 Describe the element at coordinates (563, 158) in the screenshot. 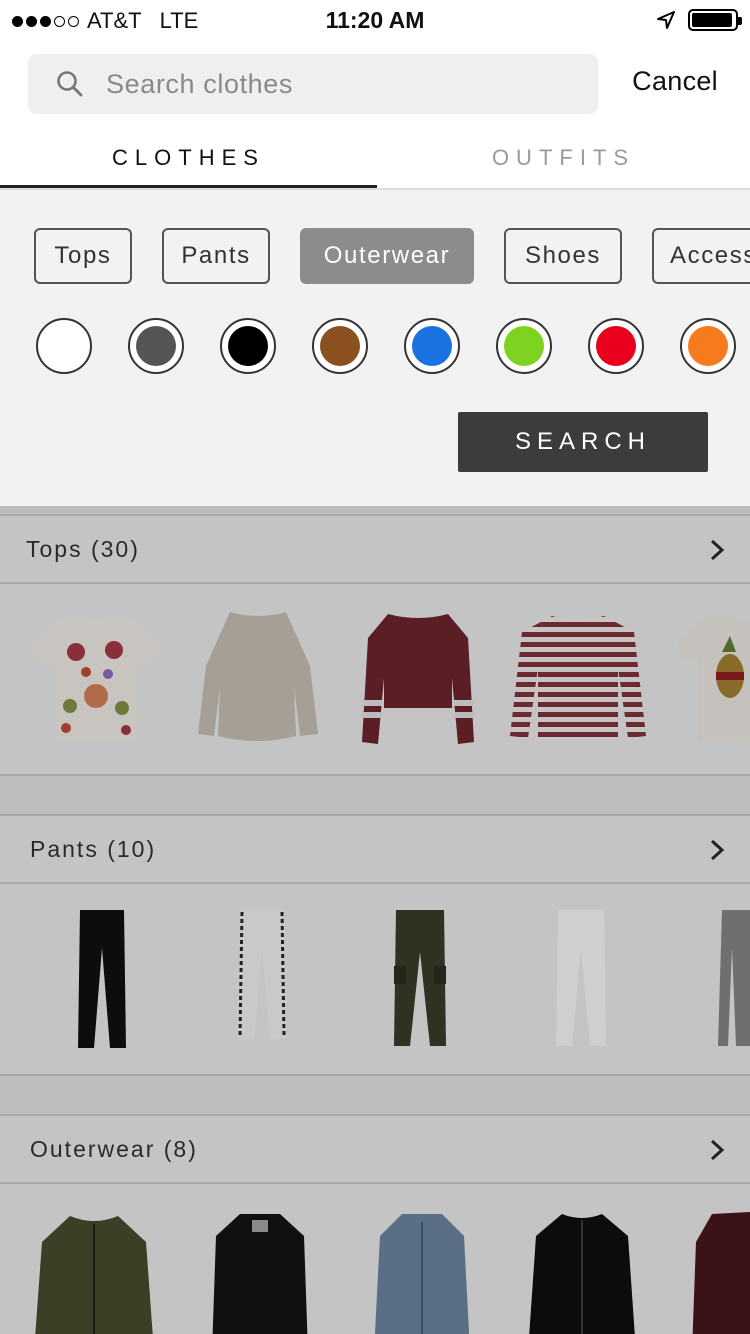

I see `tab-outfits: OUTFITS` at that location.